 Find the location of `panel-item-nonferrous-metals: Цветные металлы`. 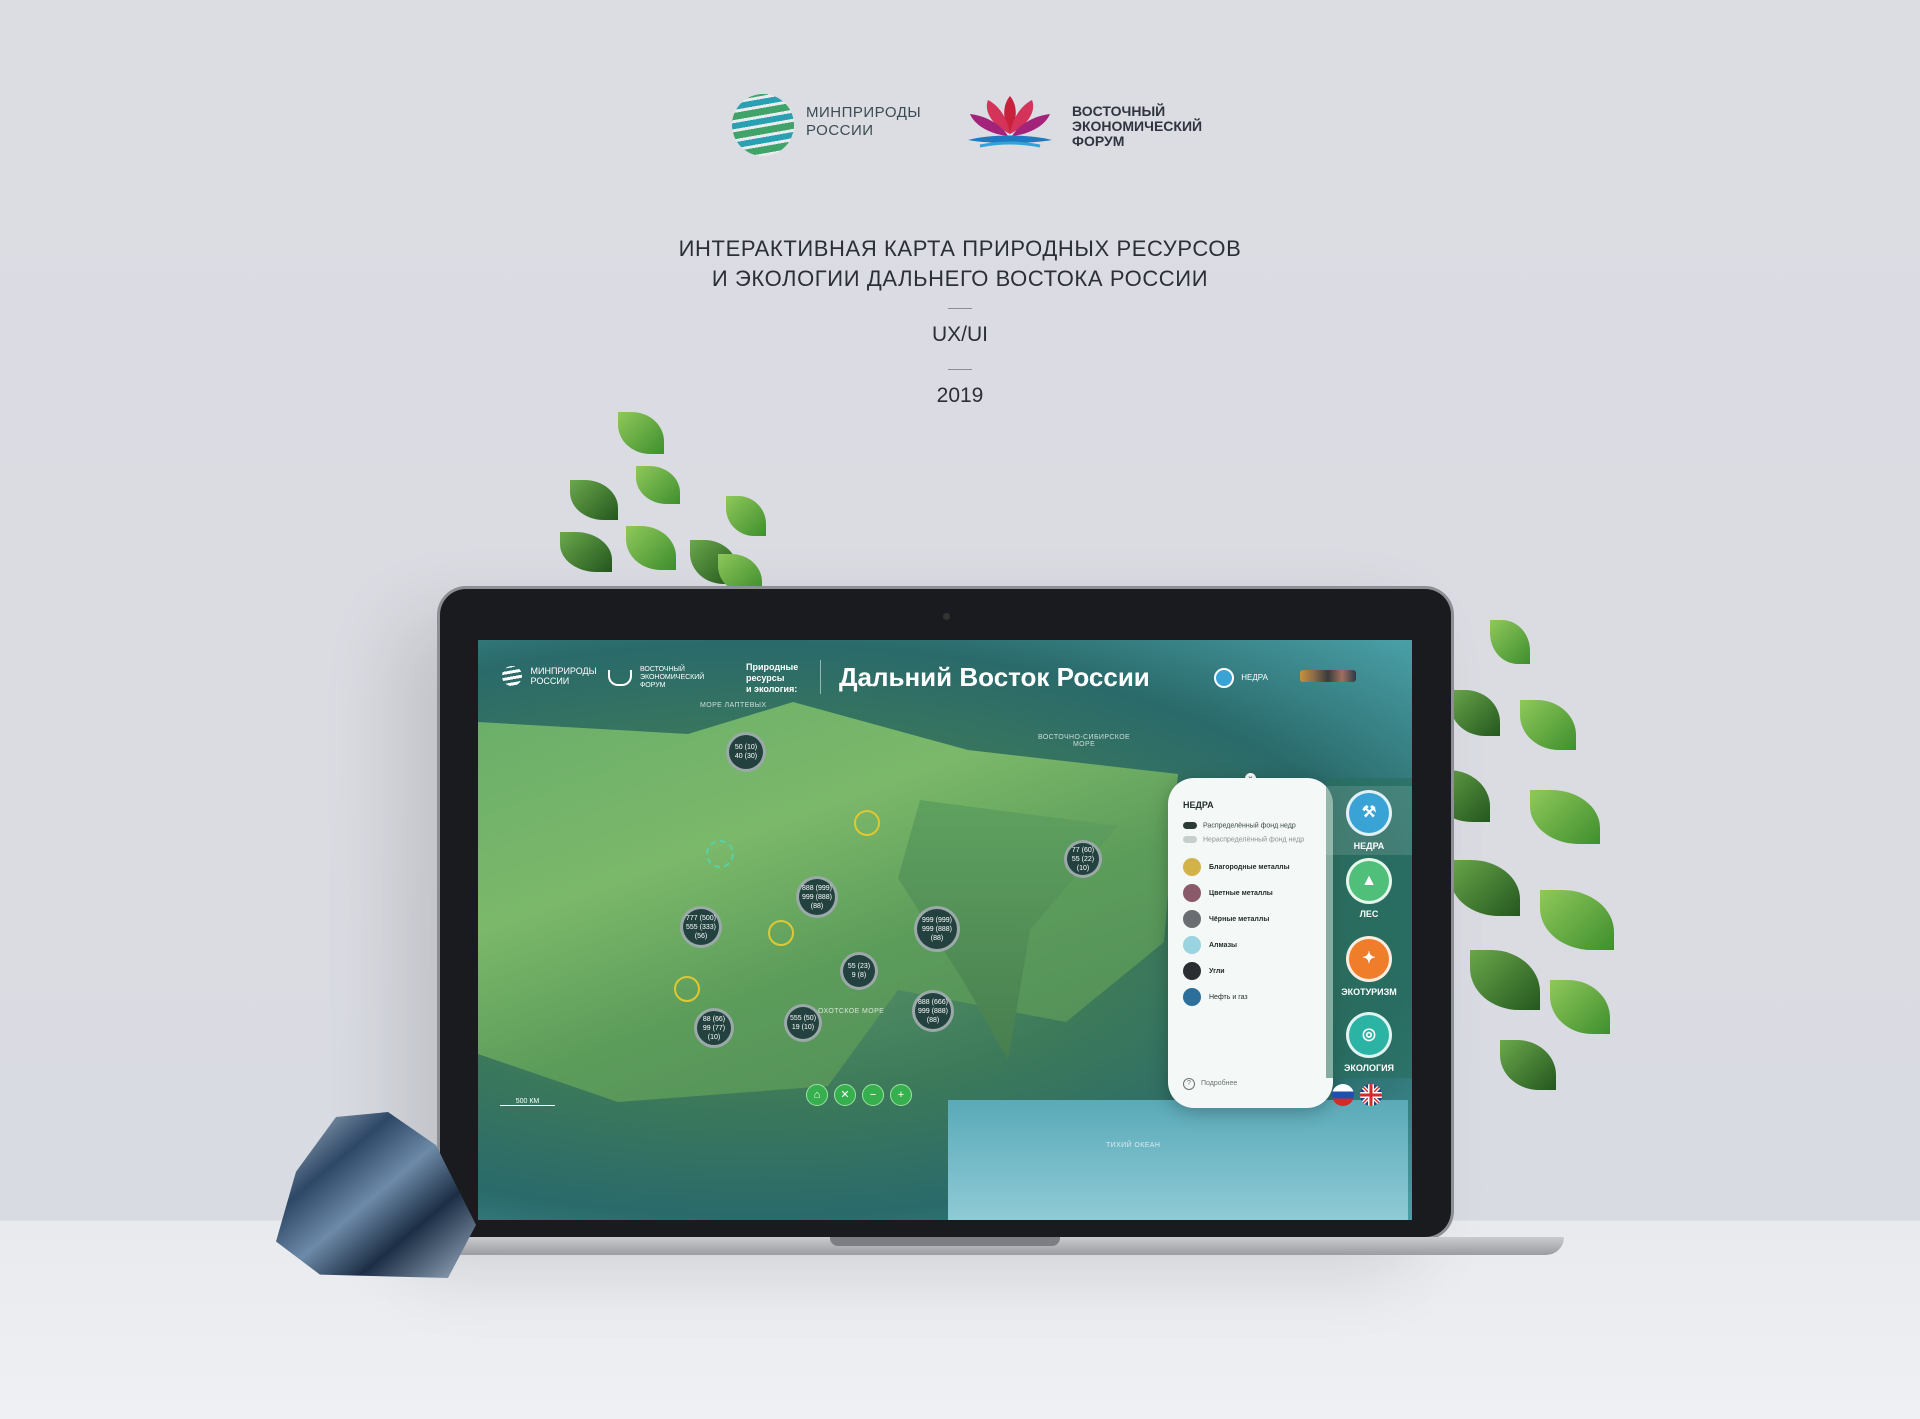

panel-item-nonferrous-metals: Цветные металлы is located at coordinates (1228, 893).